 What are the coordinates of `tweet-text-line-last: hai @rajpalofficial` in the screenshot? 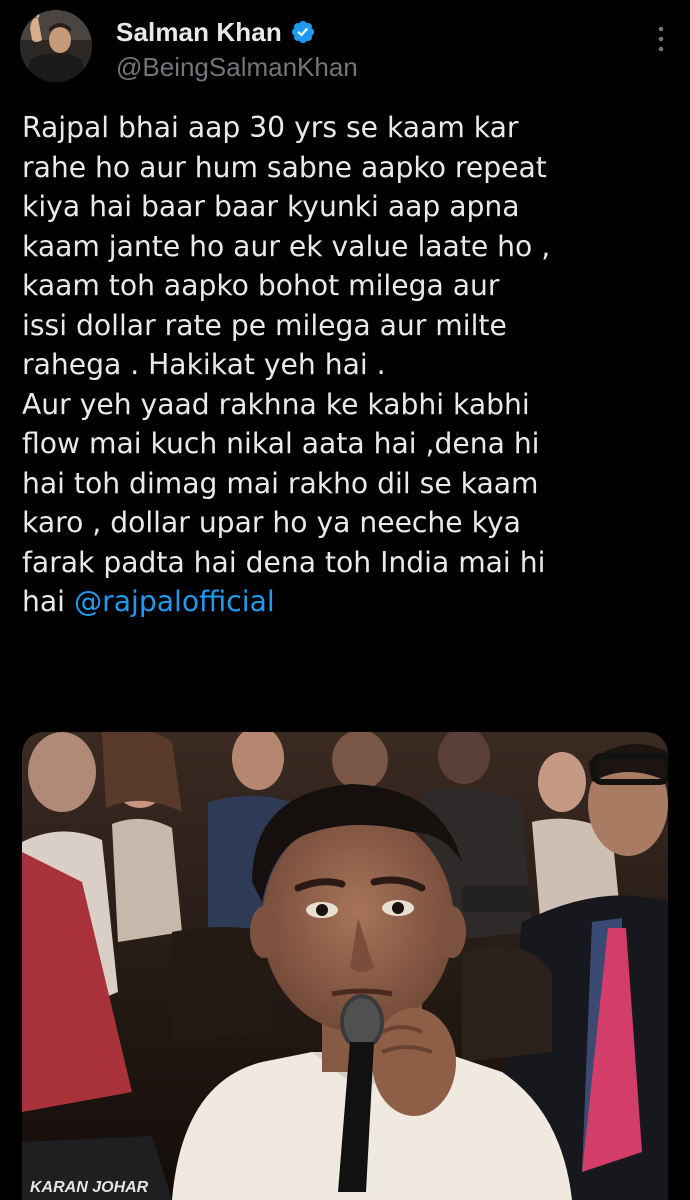 It's located at (352, 602).